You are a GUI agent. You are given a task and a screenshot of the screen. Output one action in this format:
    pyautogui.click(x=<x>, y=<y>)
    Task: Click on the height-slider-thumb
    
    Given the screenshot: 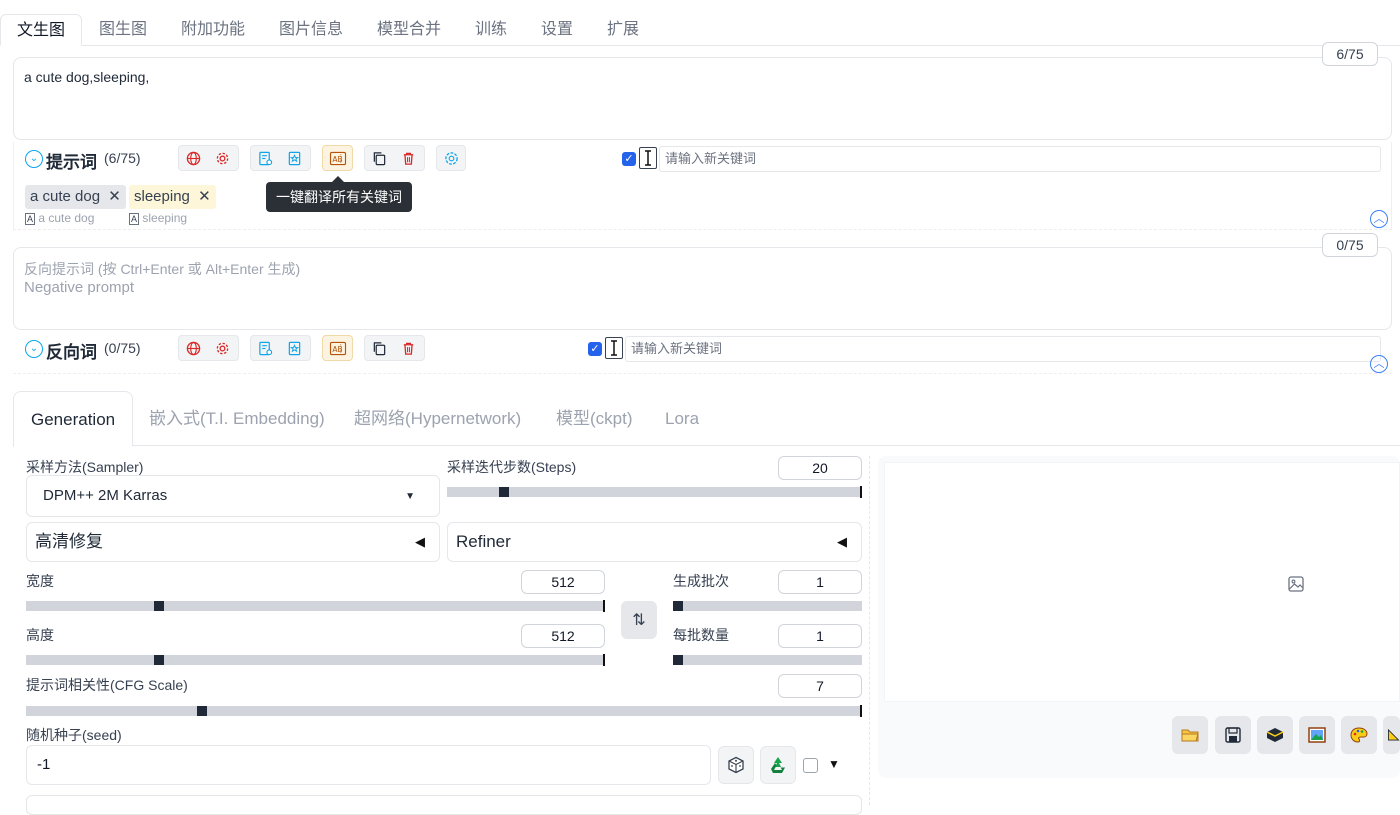 What is the action you would take?
    pyautogui.click(x=159, y=660)
    